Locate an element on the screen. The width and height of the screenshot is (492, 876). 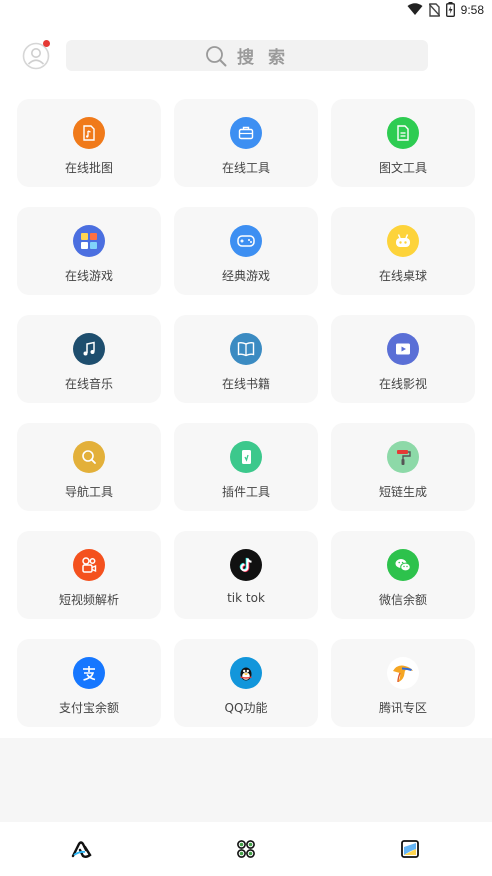
tile-plugin-tools: 插件工具 is located at coordinates (246, 467).